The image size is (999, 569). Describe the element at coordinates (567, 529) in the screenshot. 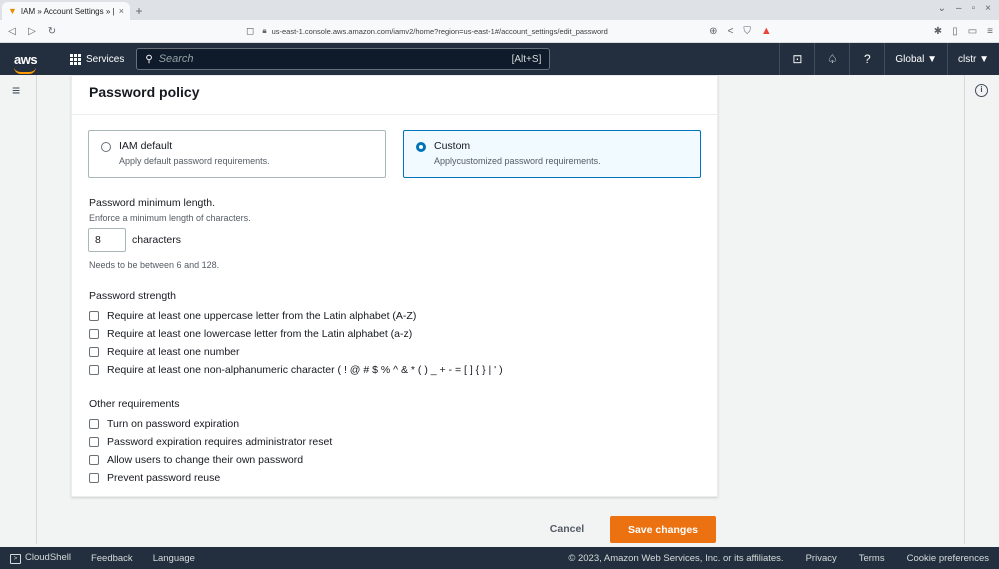

I see `cancel-button: Cancel` at that location.